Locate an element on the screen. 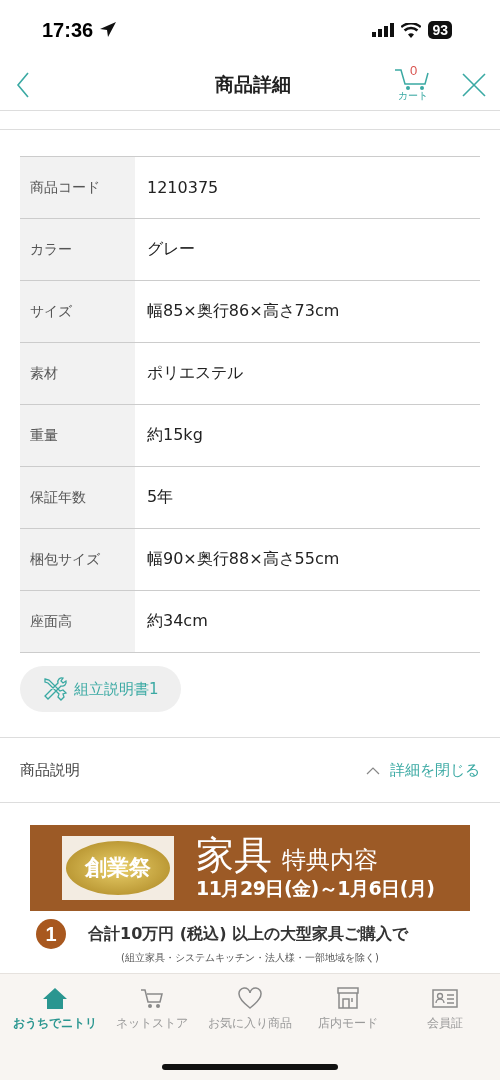  tab-item: 店内モード is located at coordinates (347, 1008).